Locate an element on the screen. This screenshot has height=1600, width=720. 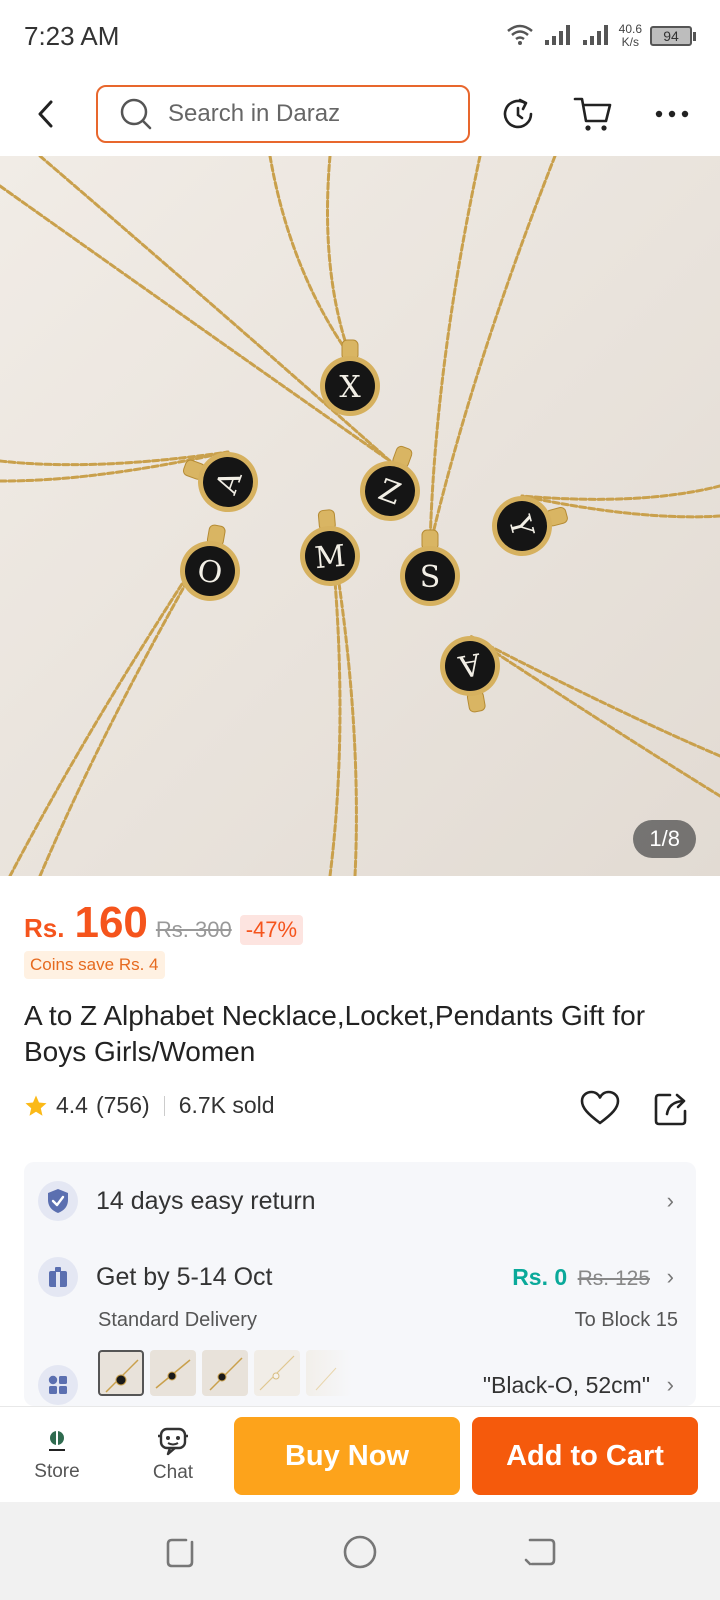
status-icons: 40.6 K/s 94 is located at coordinates (600, 36).